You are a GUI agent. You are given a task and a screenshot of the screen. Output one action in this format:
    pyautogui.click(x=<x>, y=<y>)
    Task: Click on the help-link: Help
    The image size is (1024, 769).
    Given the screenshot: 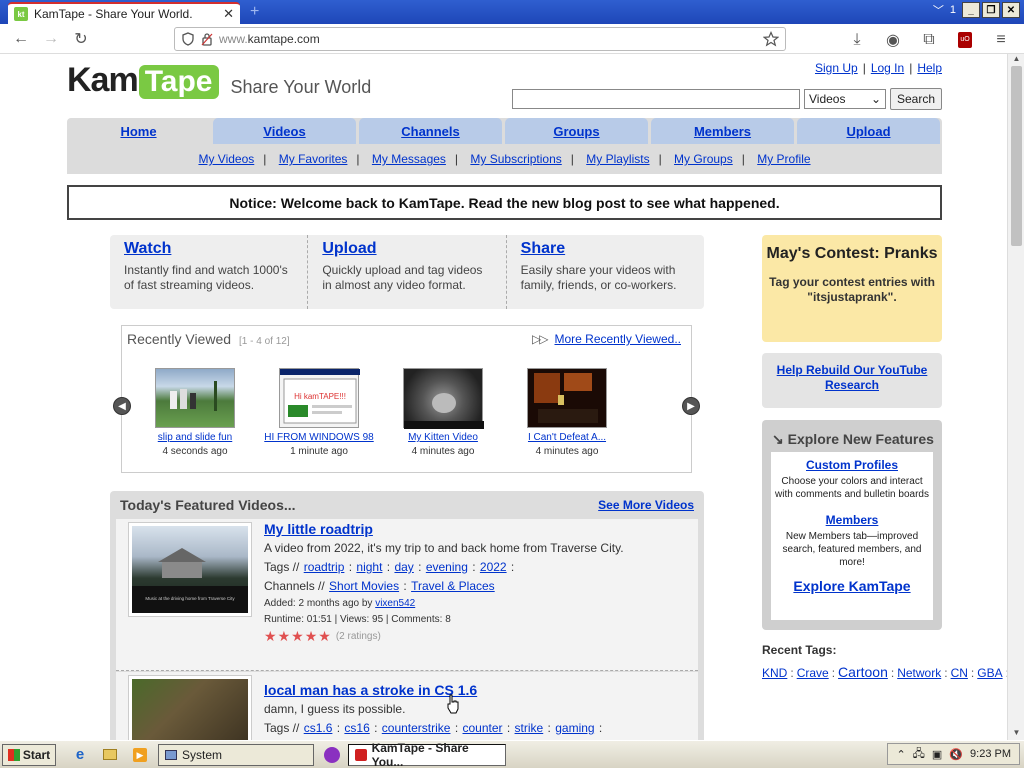 What is the action you would take?
    pyautogui.click(x=929, y=68)
    